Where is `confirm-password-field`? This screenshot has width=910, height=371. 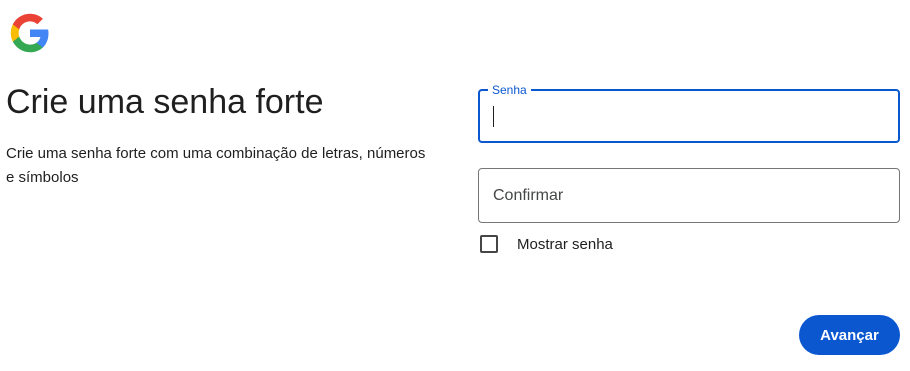
confirm-password-field is located at coordinates (689, 195).